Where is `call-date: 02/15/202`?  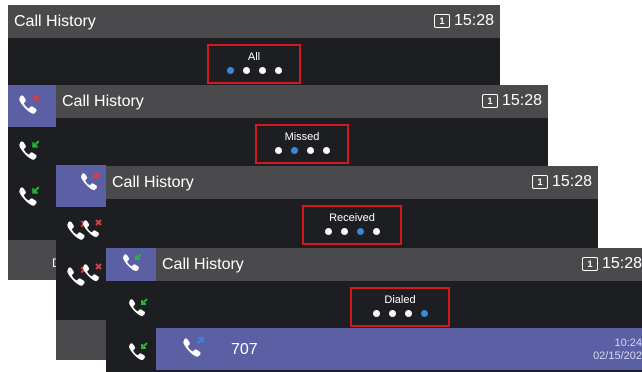
call-date: 02/15/202 is located at coordinates (617, 356).